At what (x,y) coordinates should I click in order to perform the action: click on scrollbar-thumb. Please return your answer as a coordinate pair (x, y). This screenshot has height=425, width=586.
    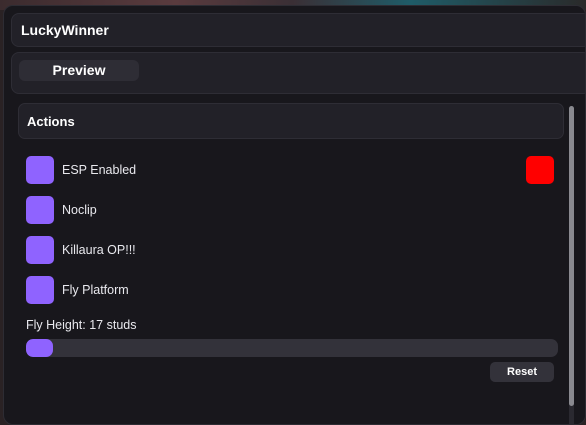
    Looking at the image, I should click on (571, 256).